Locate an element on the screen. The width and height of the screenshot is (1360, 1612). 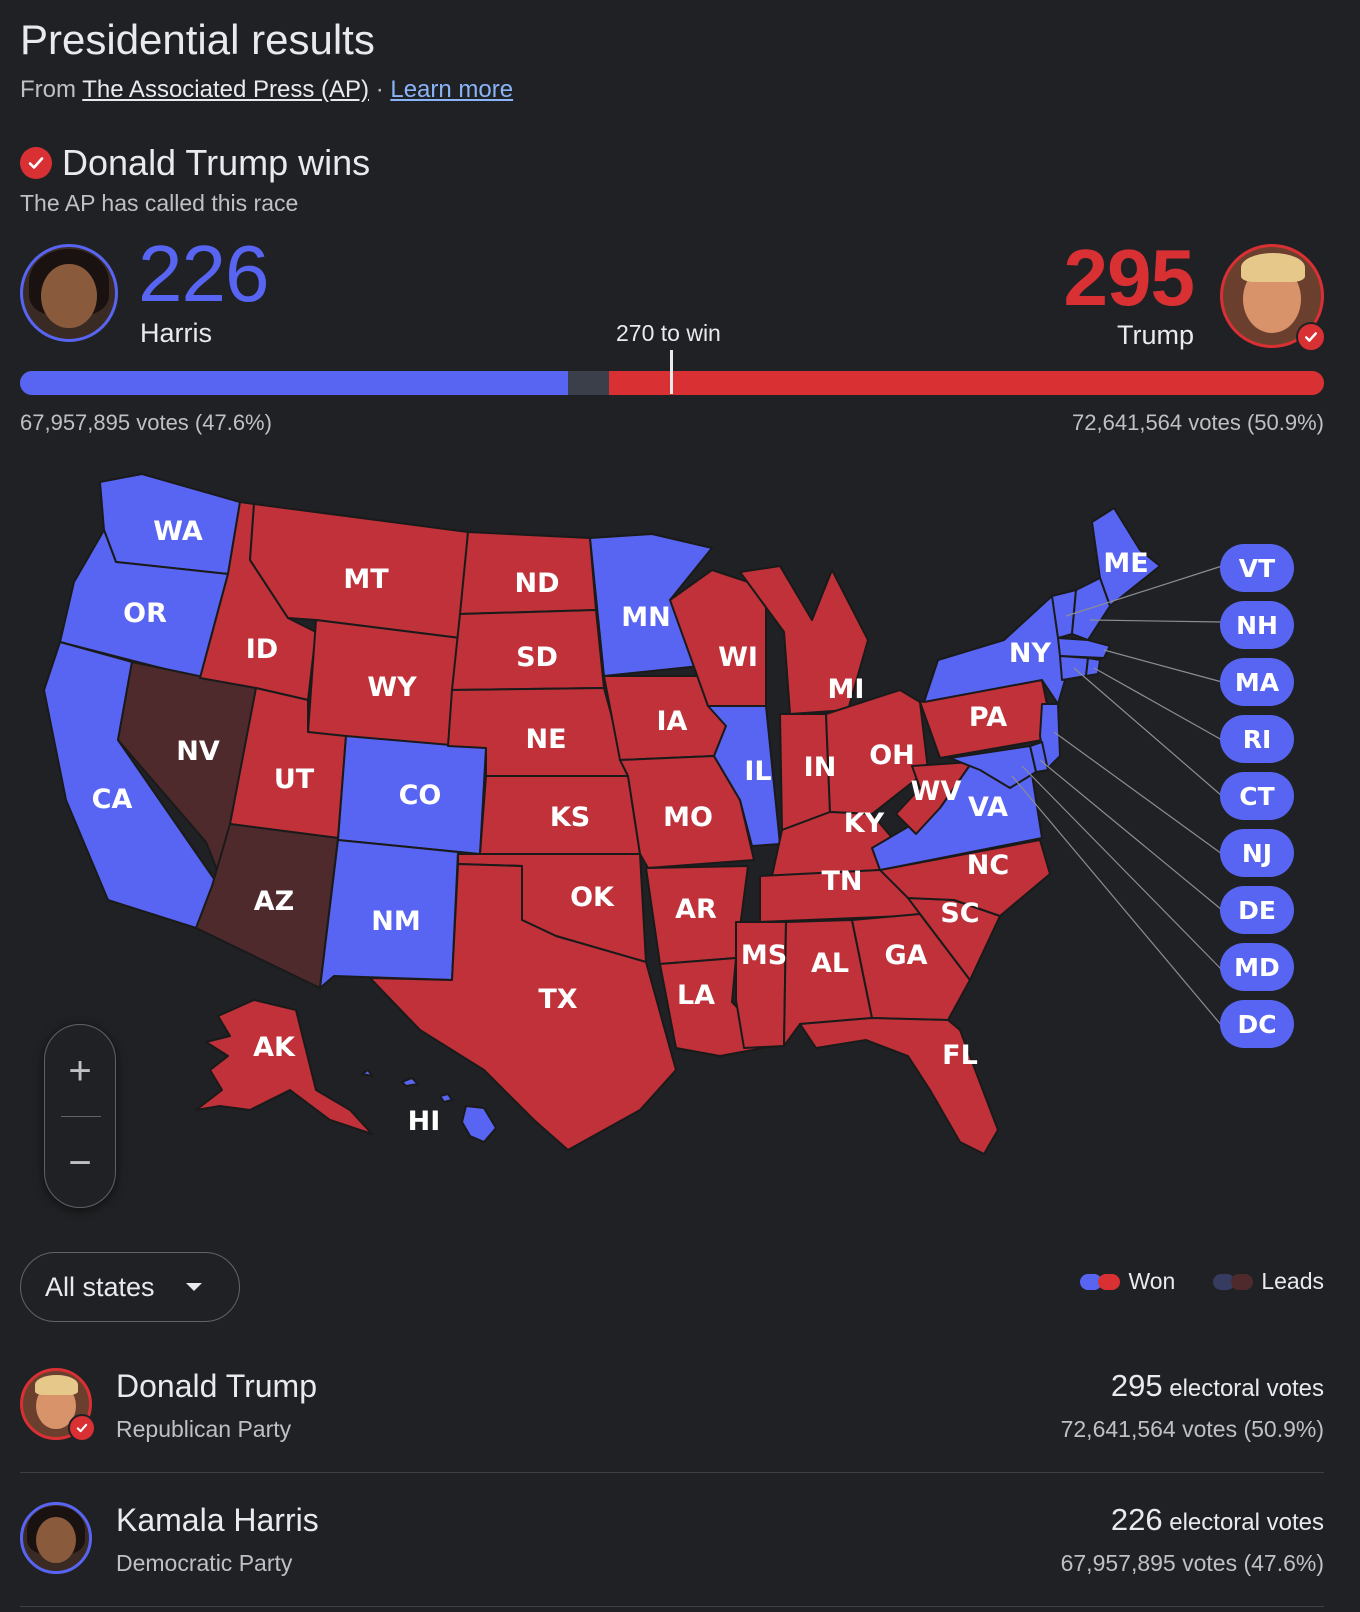
zoom-control: + − is located at coordinates (80, 1116).